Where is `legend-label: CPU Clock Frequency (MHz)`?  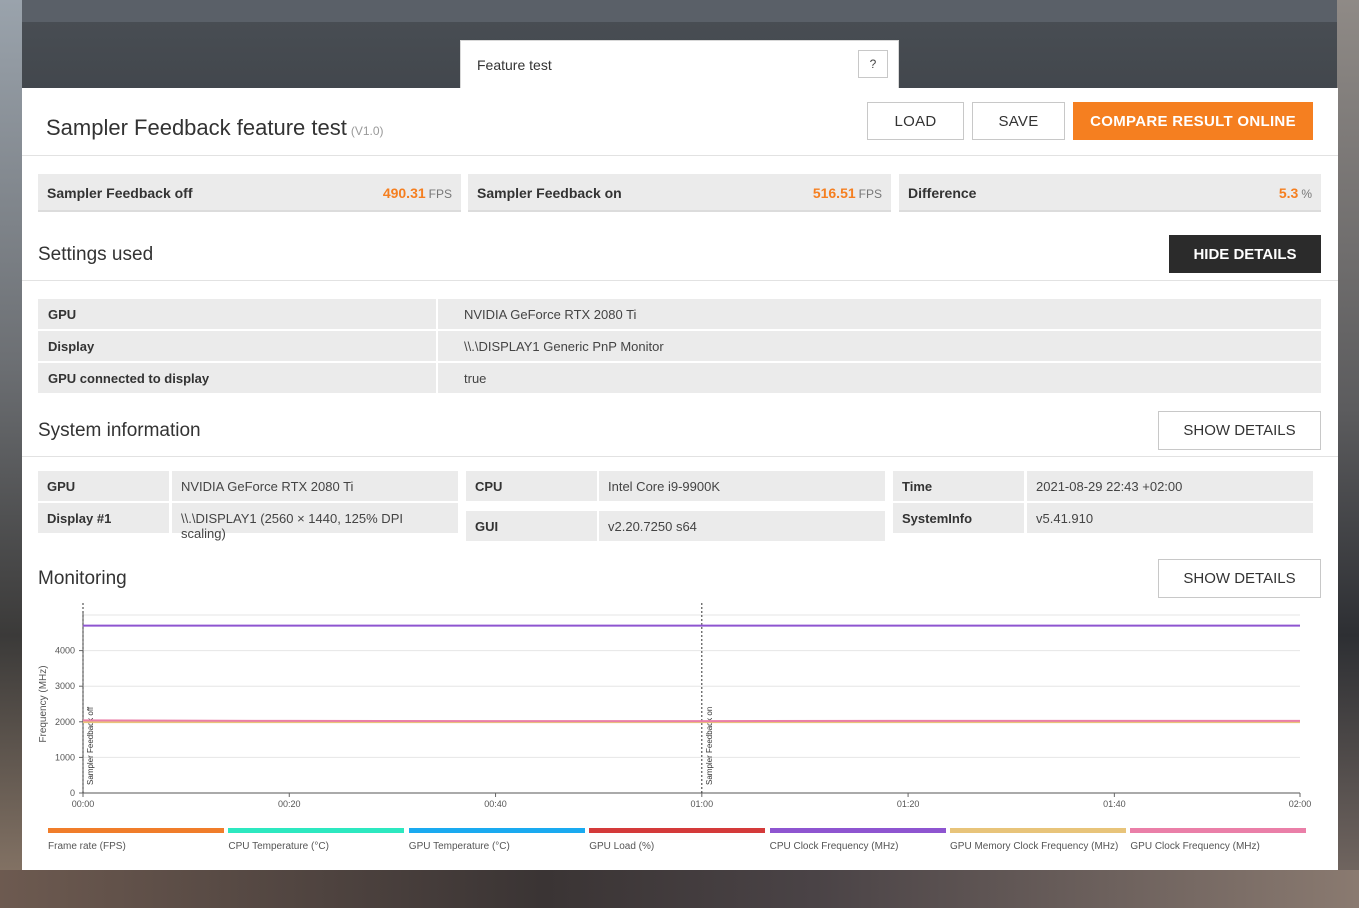 legend-label: CPU Clock Frequency (MHz) is located at coordinates (834, 846).